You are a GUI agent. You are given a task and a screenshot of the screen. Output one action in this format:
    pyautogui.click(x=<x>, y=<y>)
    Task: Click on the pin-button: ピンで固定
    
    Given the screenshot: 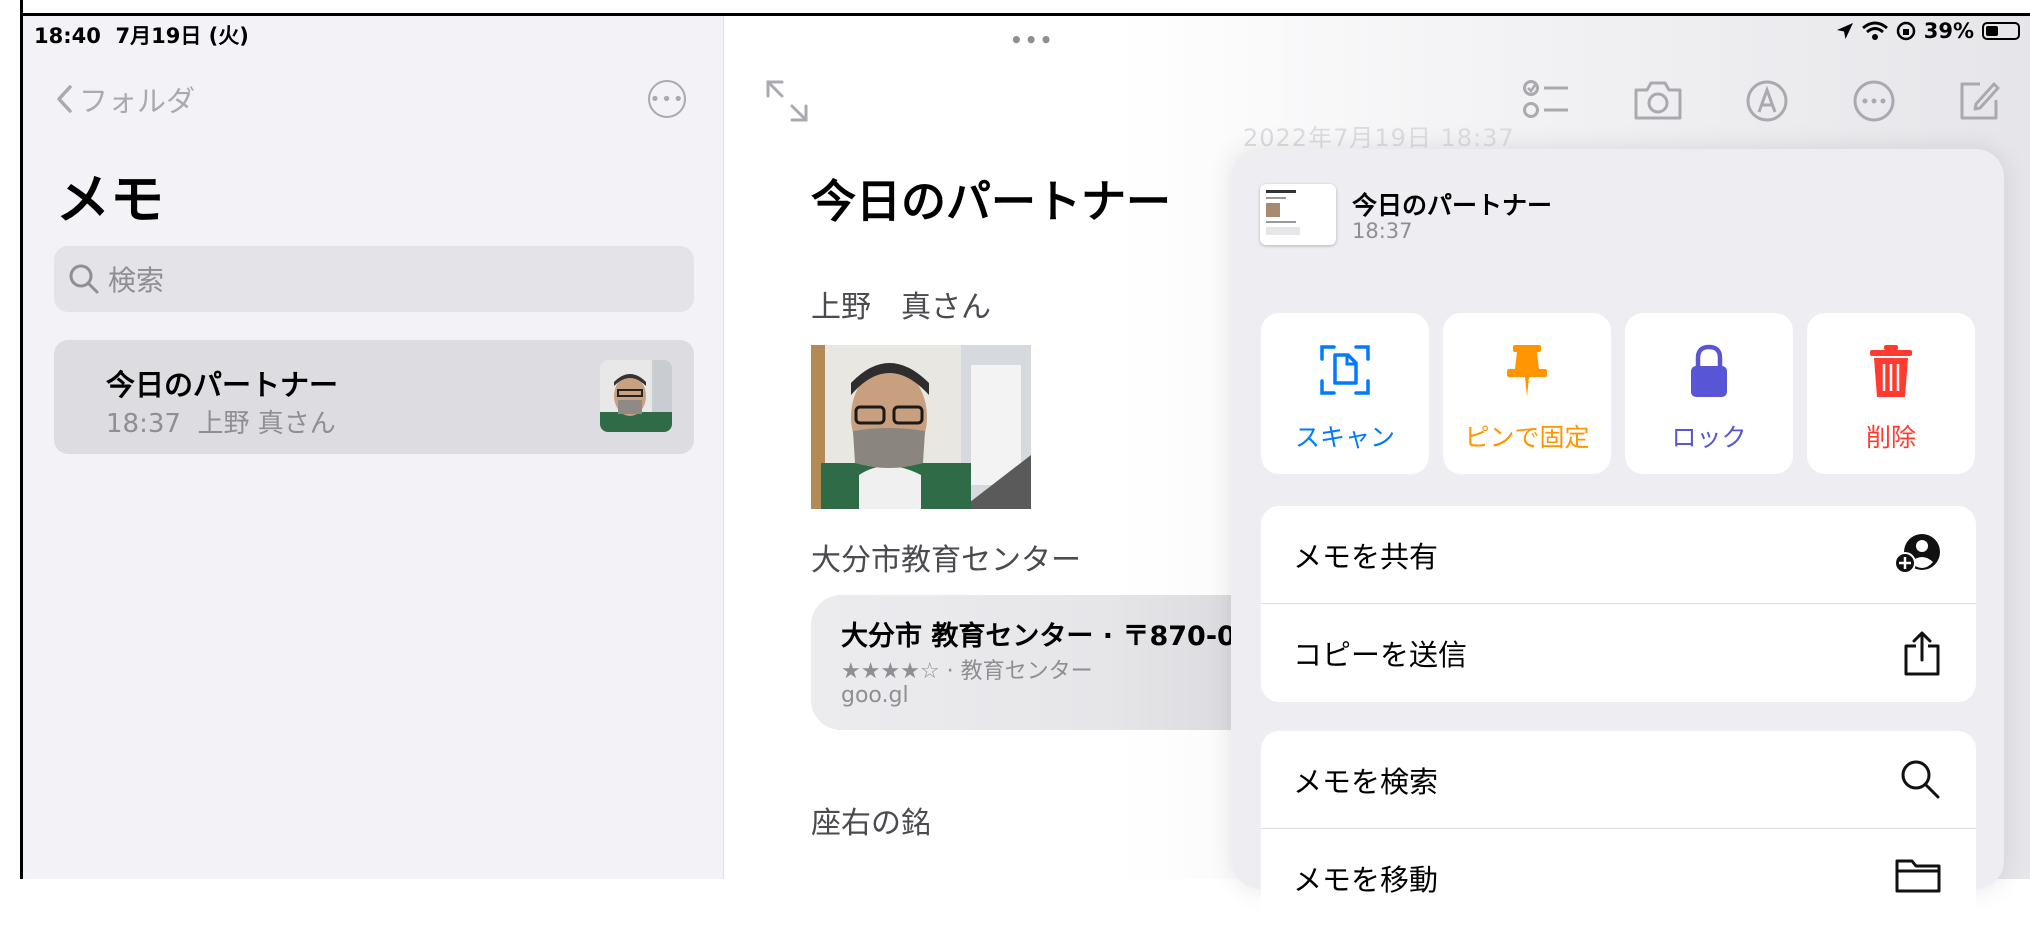 What is the action you would take?
    pyautogui.click(x=1527, y=393)
    